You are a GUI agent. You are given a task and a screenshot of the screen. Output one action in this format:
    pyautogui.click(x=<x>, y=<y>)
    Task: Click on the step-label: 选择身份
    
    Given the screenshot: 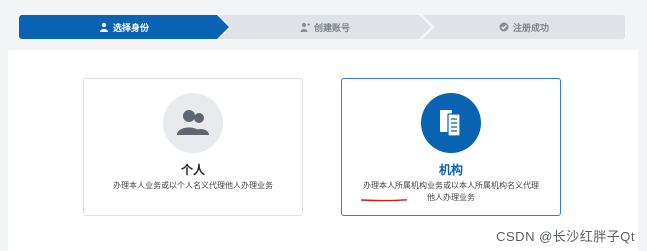 What is the action you would take?
    pyautogui.click(x=130, y=27)
    